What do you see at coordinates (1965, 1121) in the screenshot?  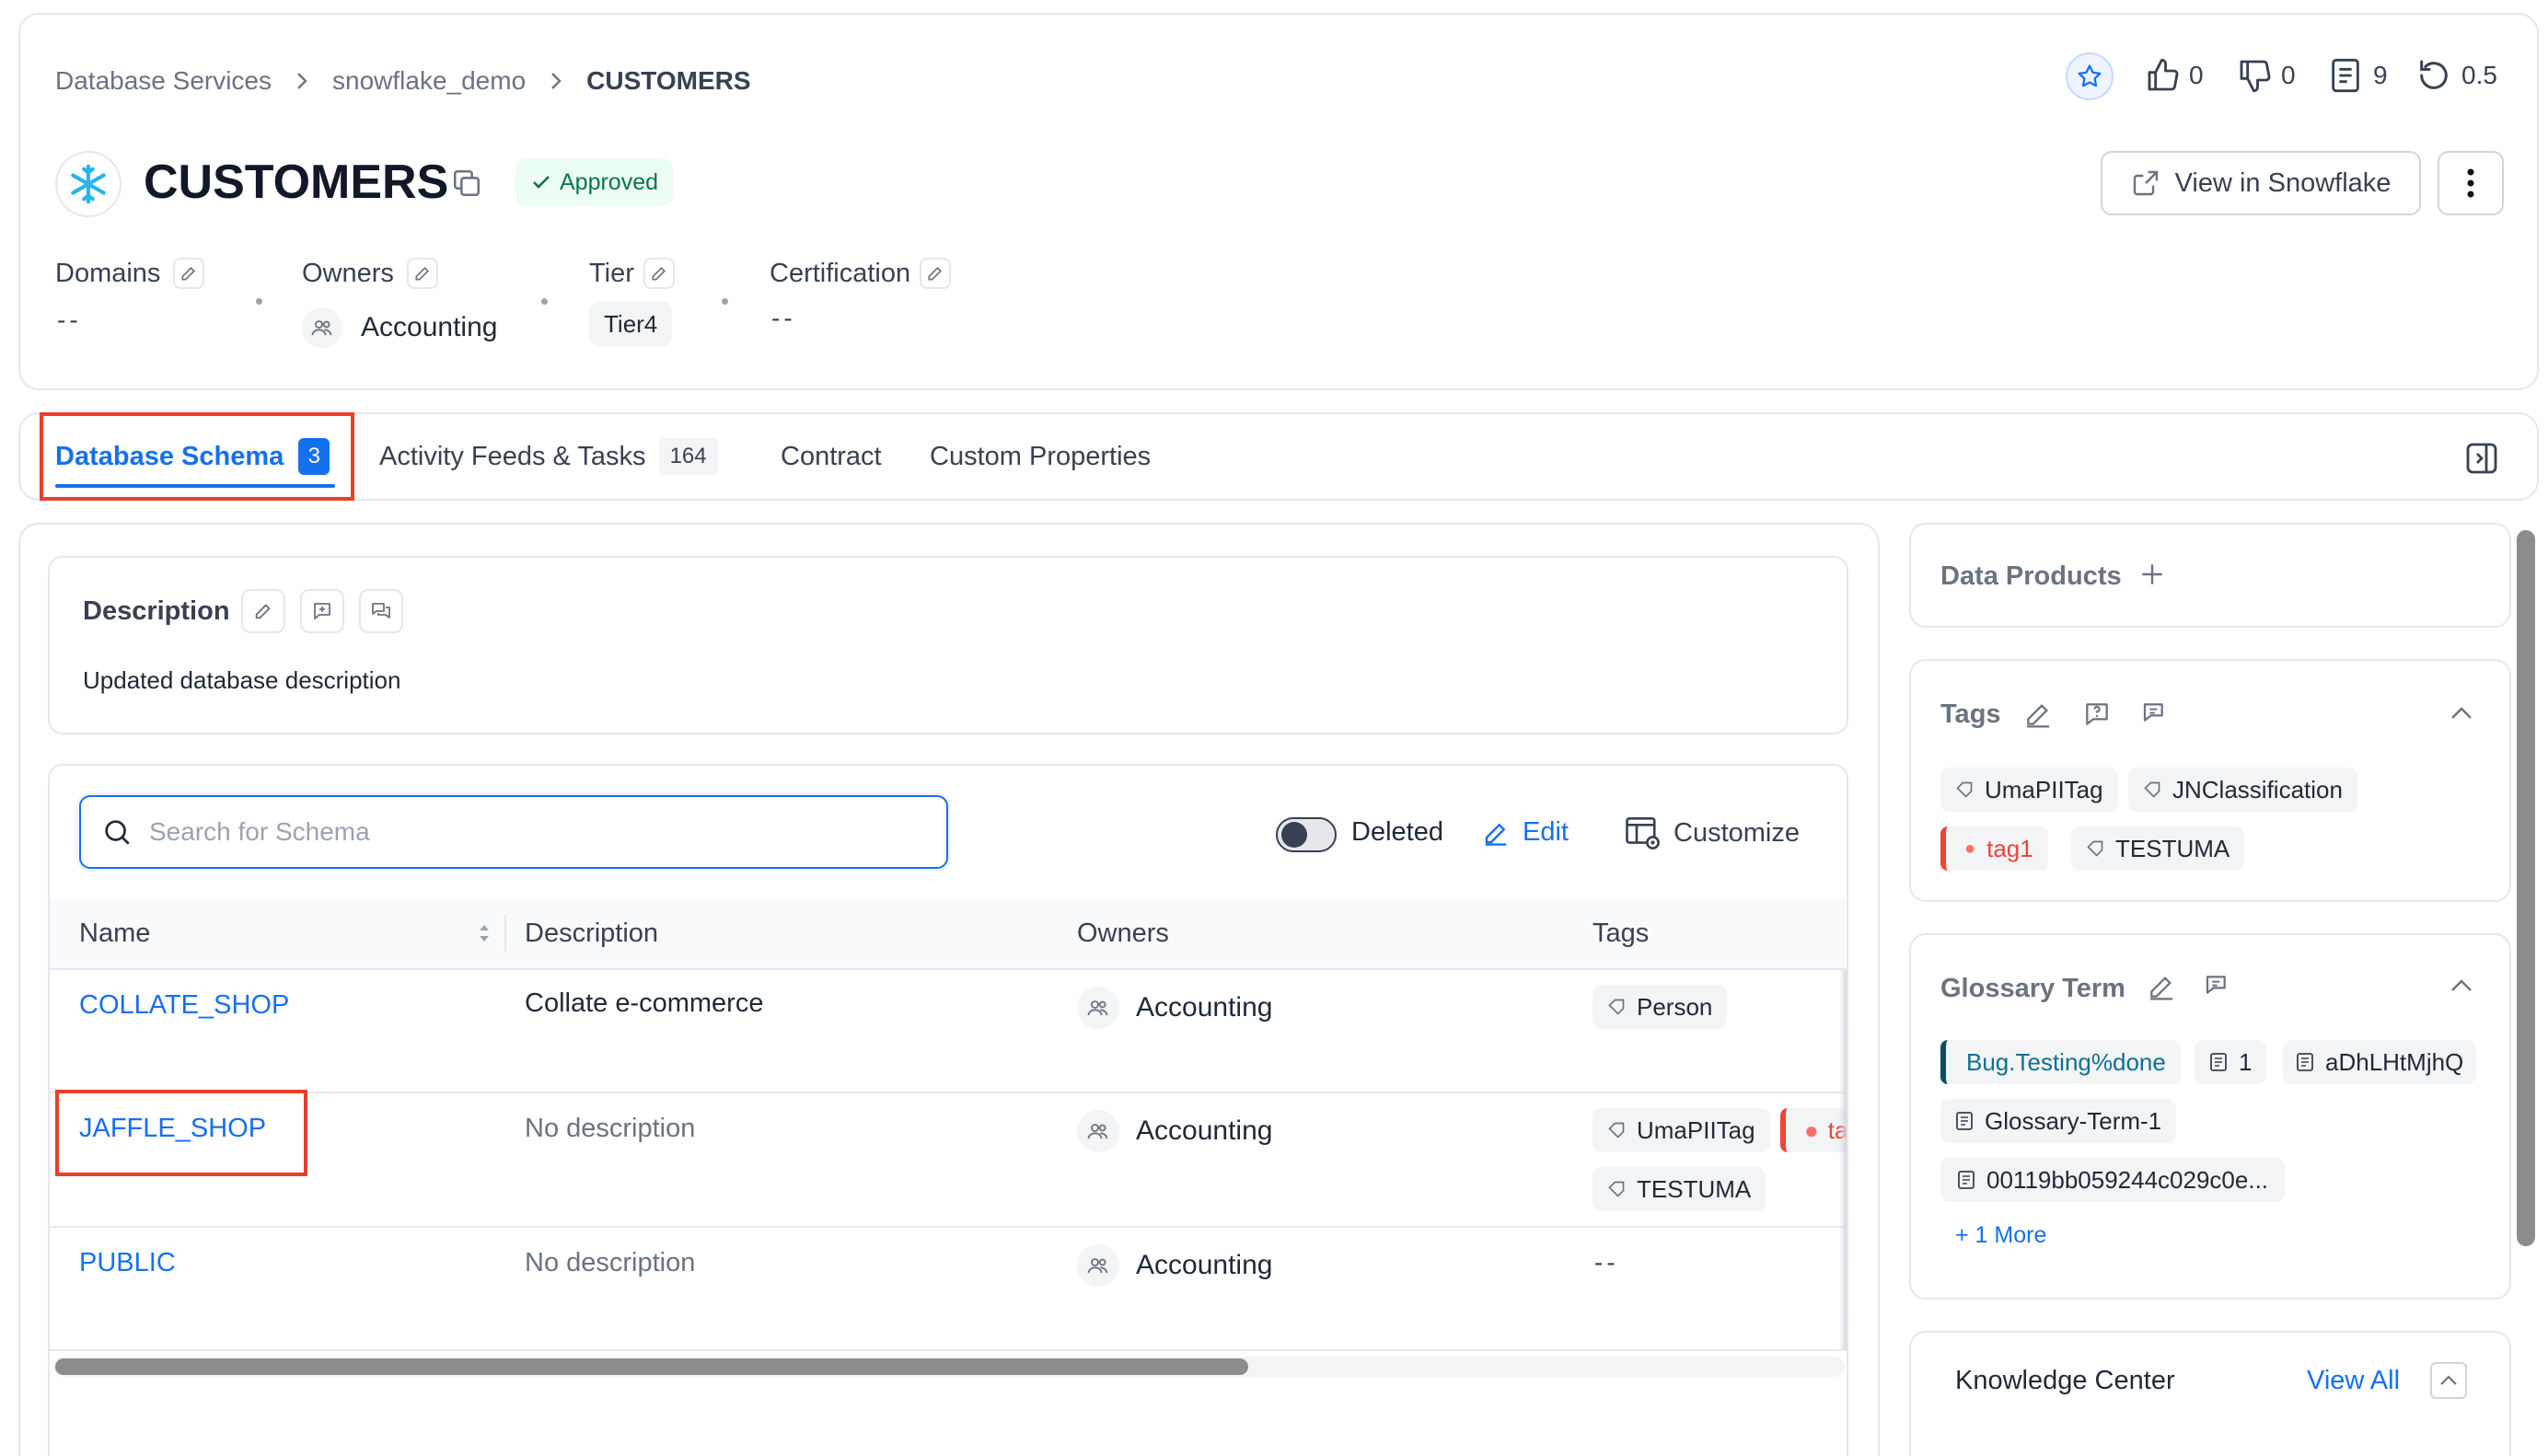 I see `glossary-icon` at bounding box center [1965, 1121].